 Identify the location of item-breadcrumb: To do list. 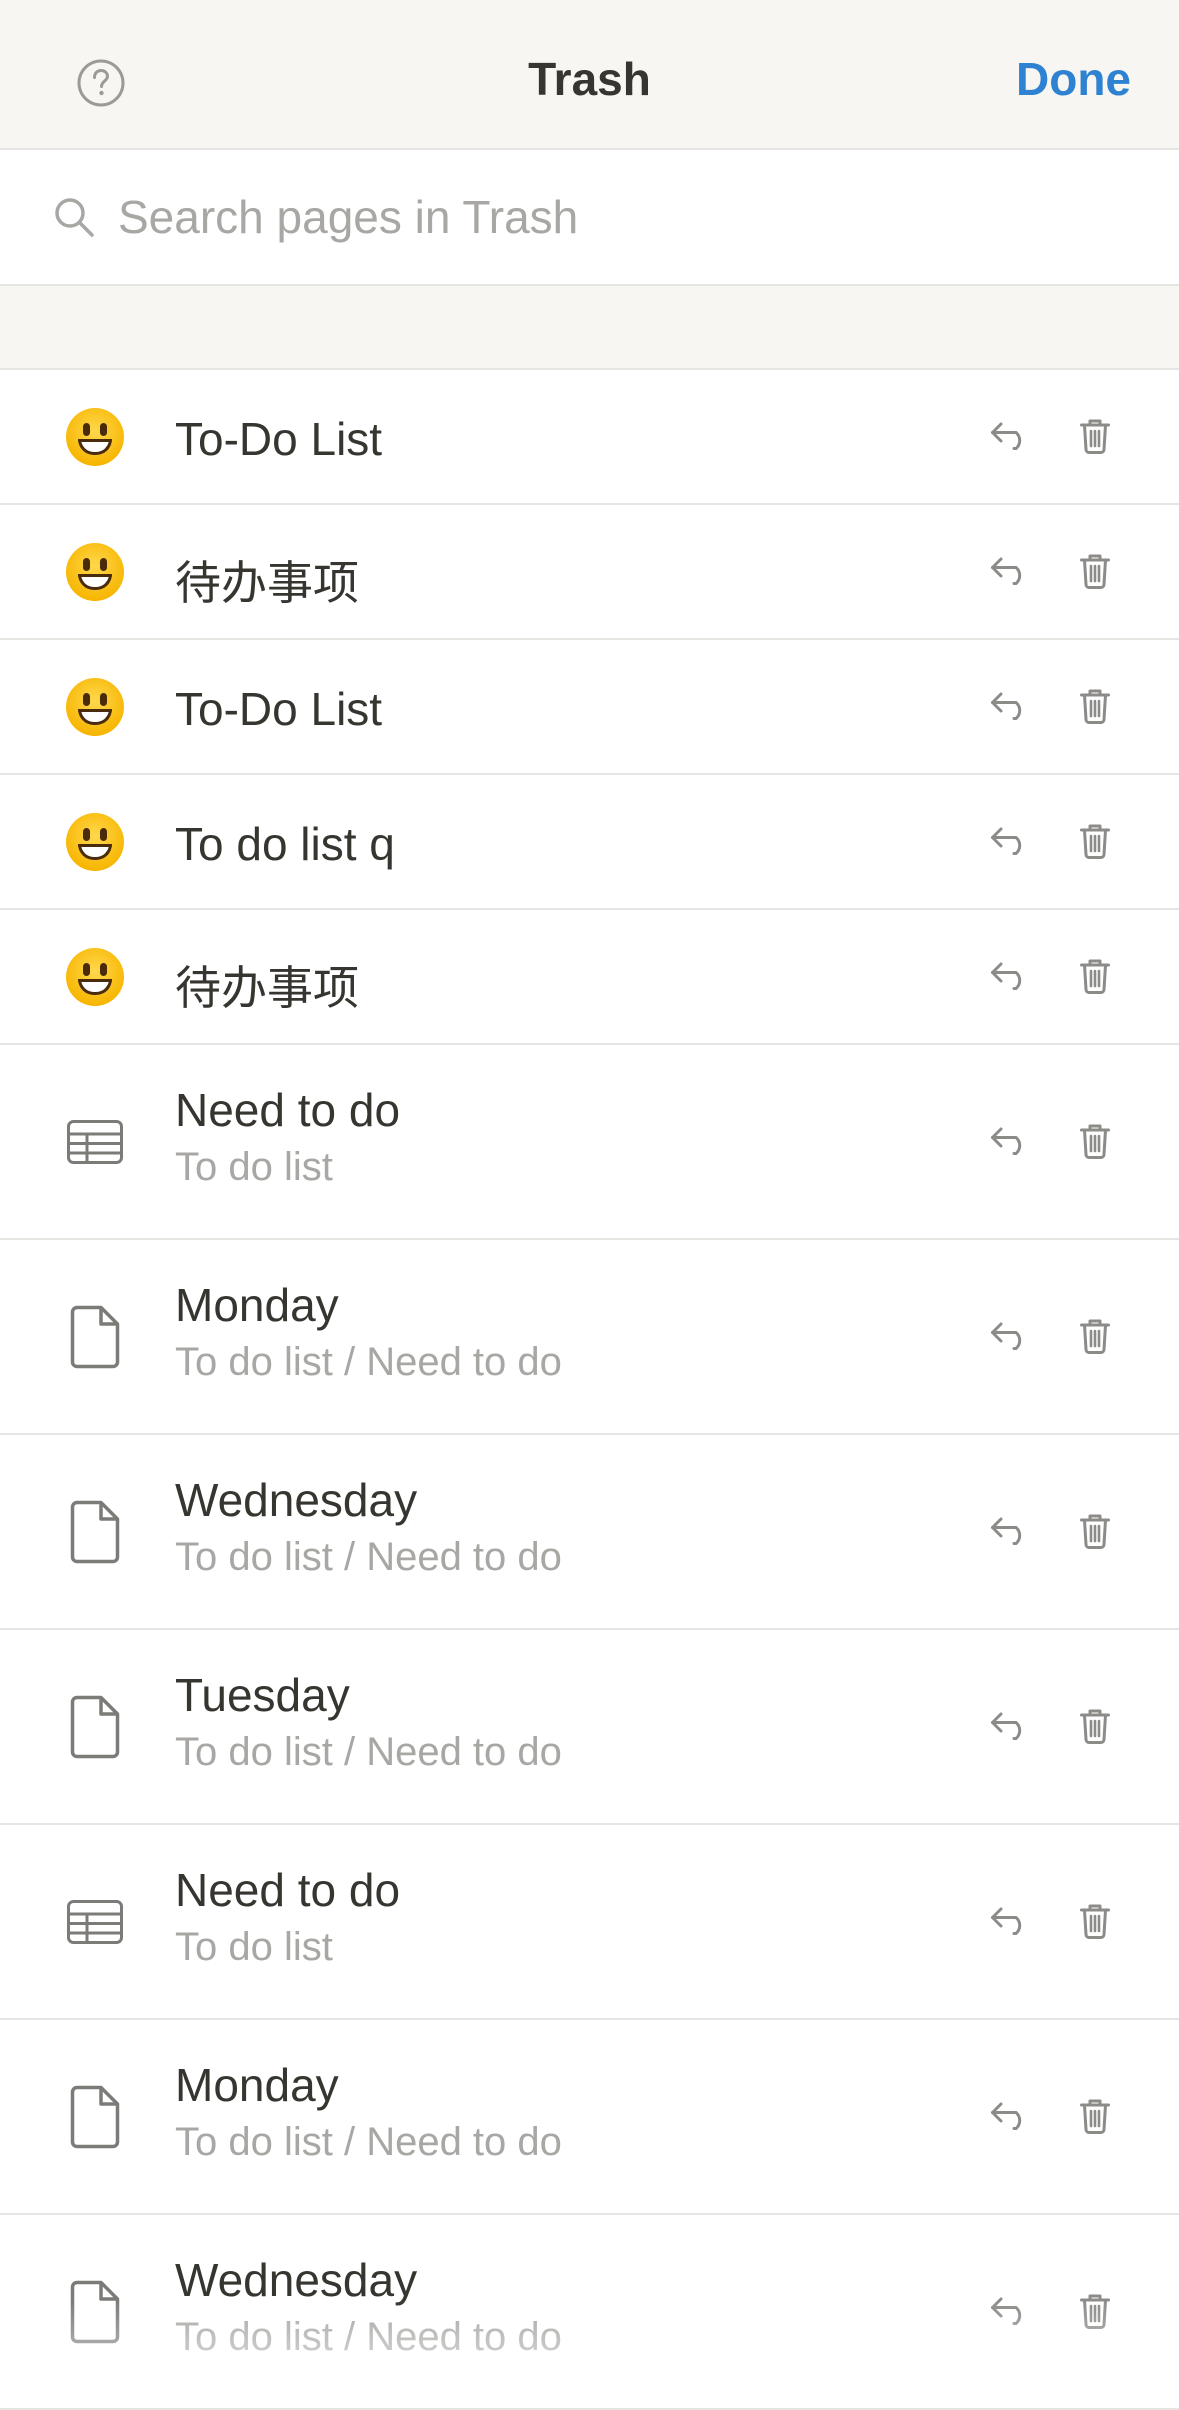
(254, 1167).